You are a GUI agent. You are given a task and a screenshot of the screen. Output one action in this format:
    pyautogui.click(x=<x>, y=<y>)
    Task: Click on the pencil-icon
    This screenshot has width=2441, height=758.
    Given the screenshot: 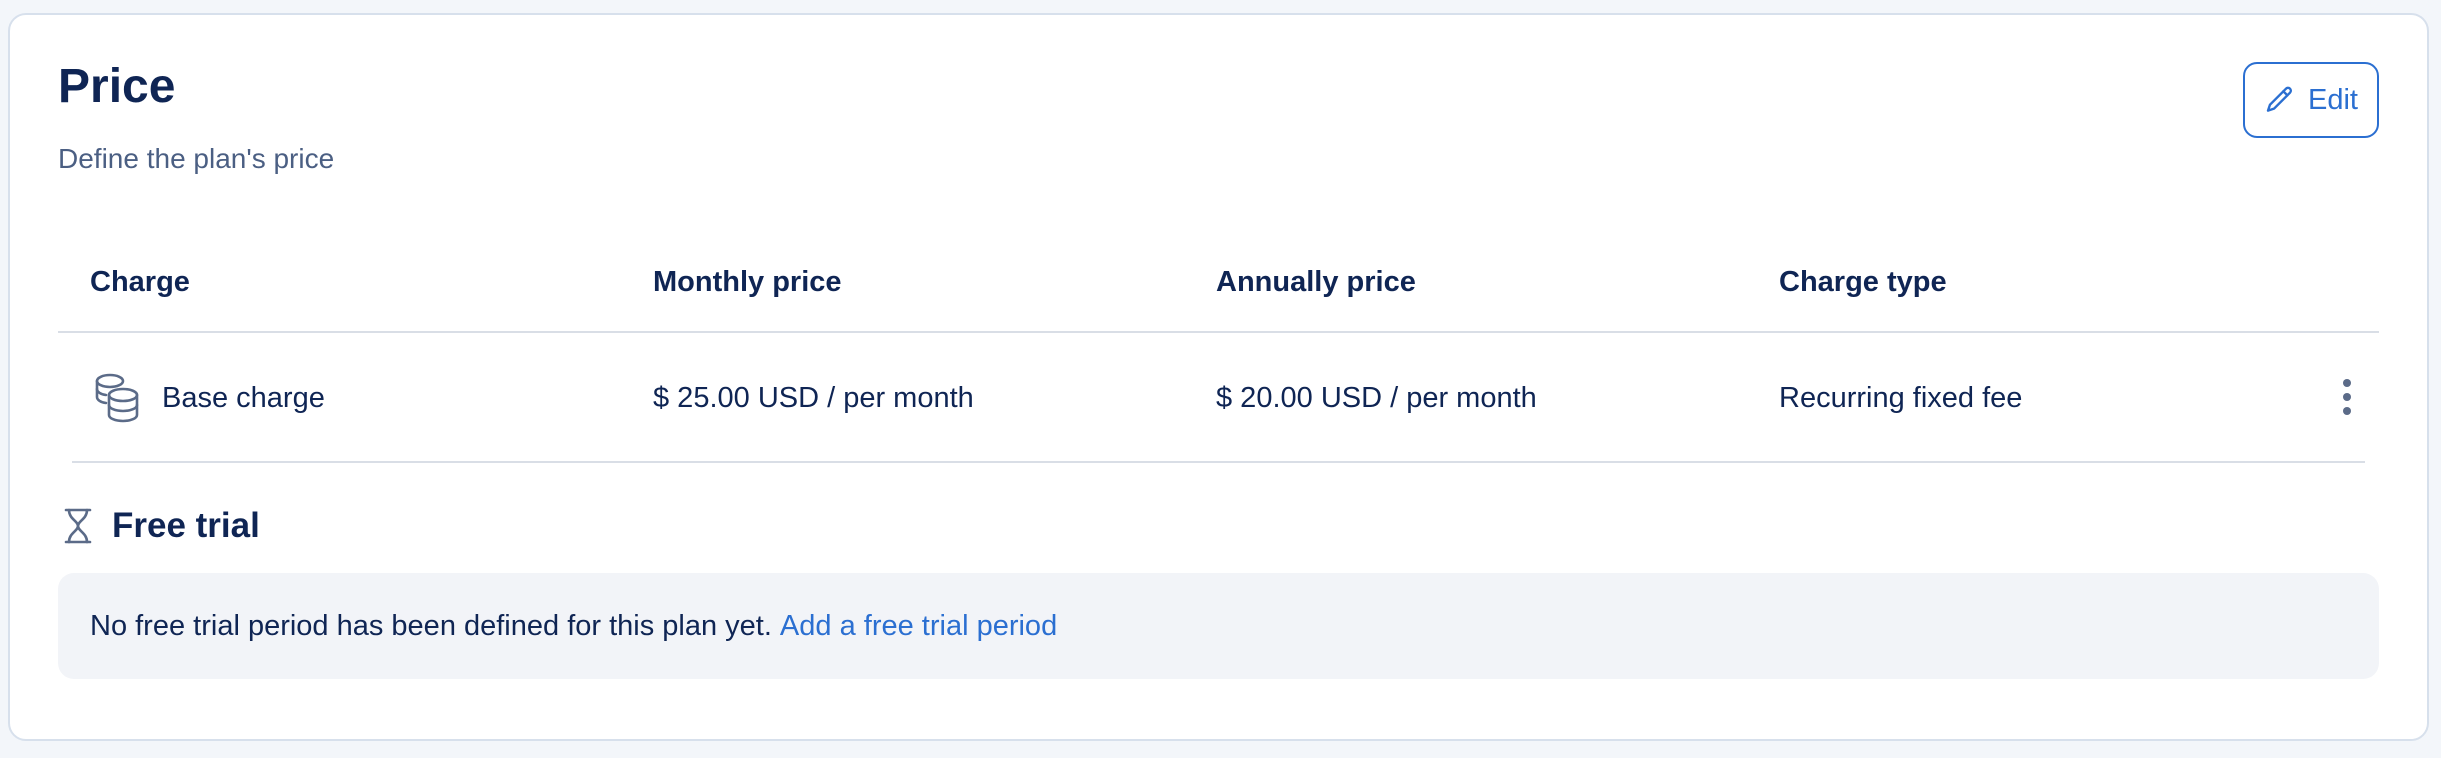 What is the action you would take?
    pyautogui.click(x=2279, y=99)
    